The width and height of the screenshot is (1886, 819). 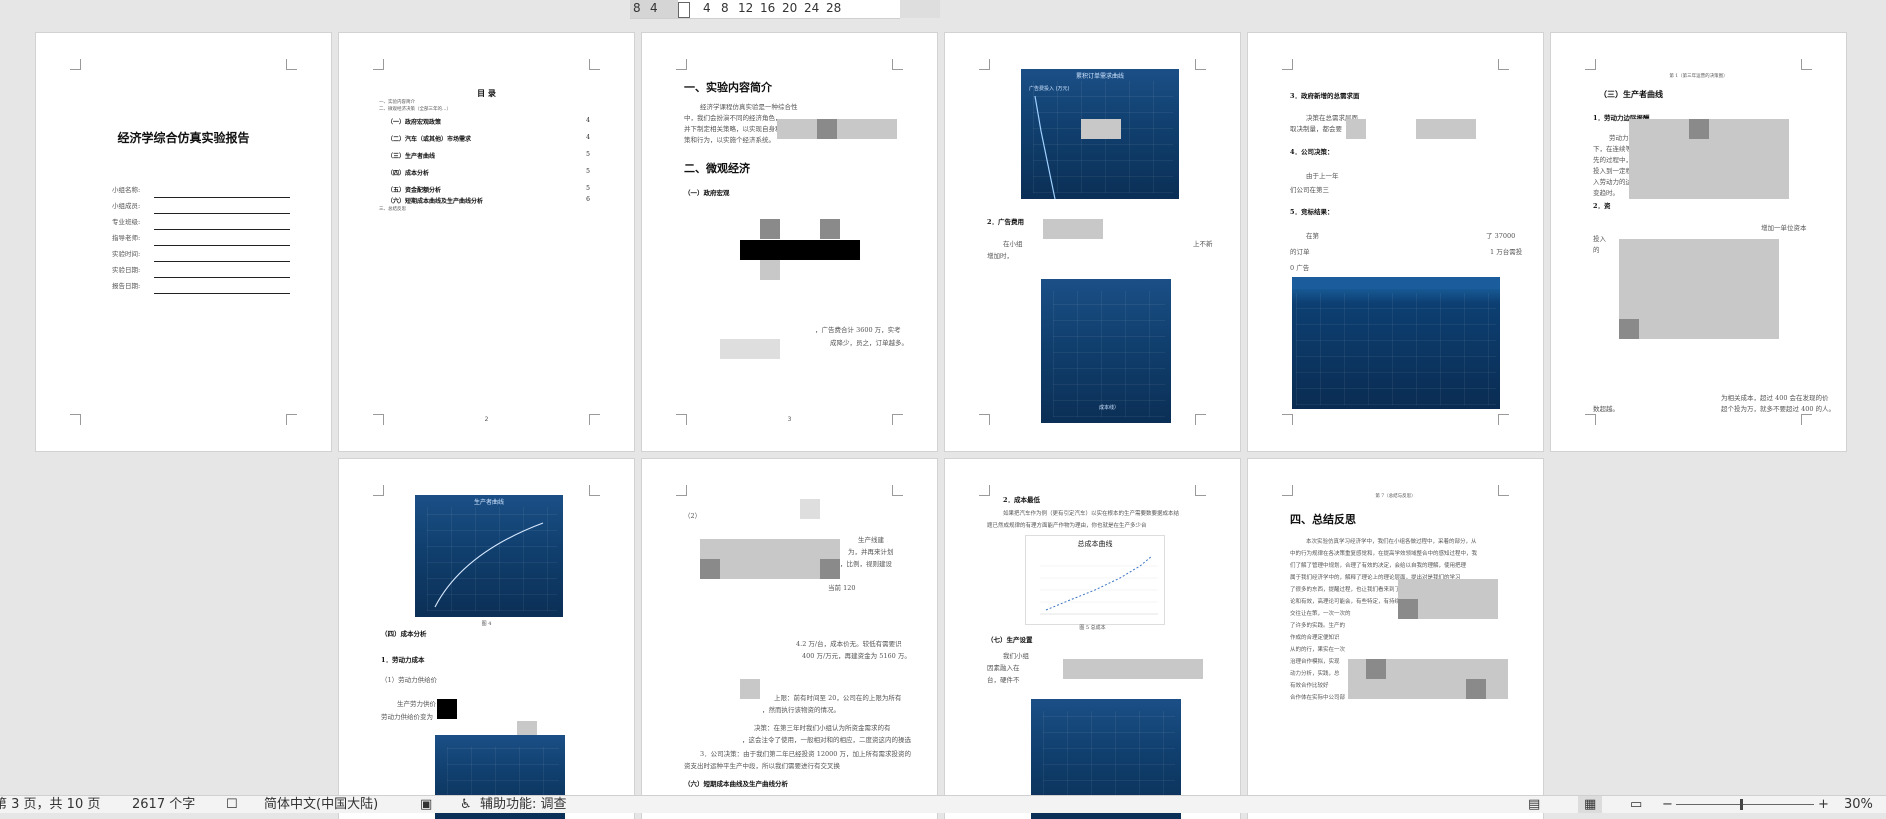 What do you see at coordinates (1378, 566) in the screenshot?
I see `body-text: 们了解了管理中规划，合理了有效的决定，会给以自我的理解，使用把理` at bounding box center [1378, 566].